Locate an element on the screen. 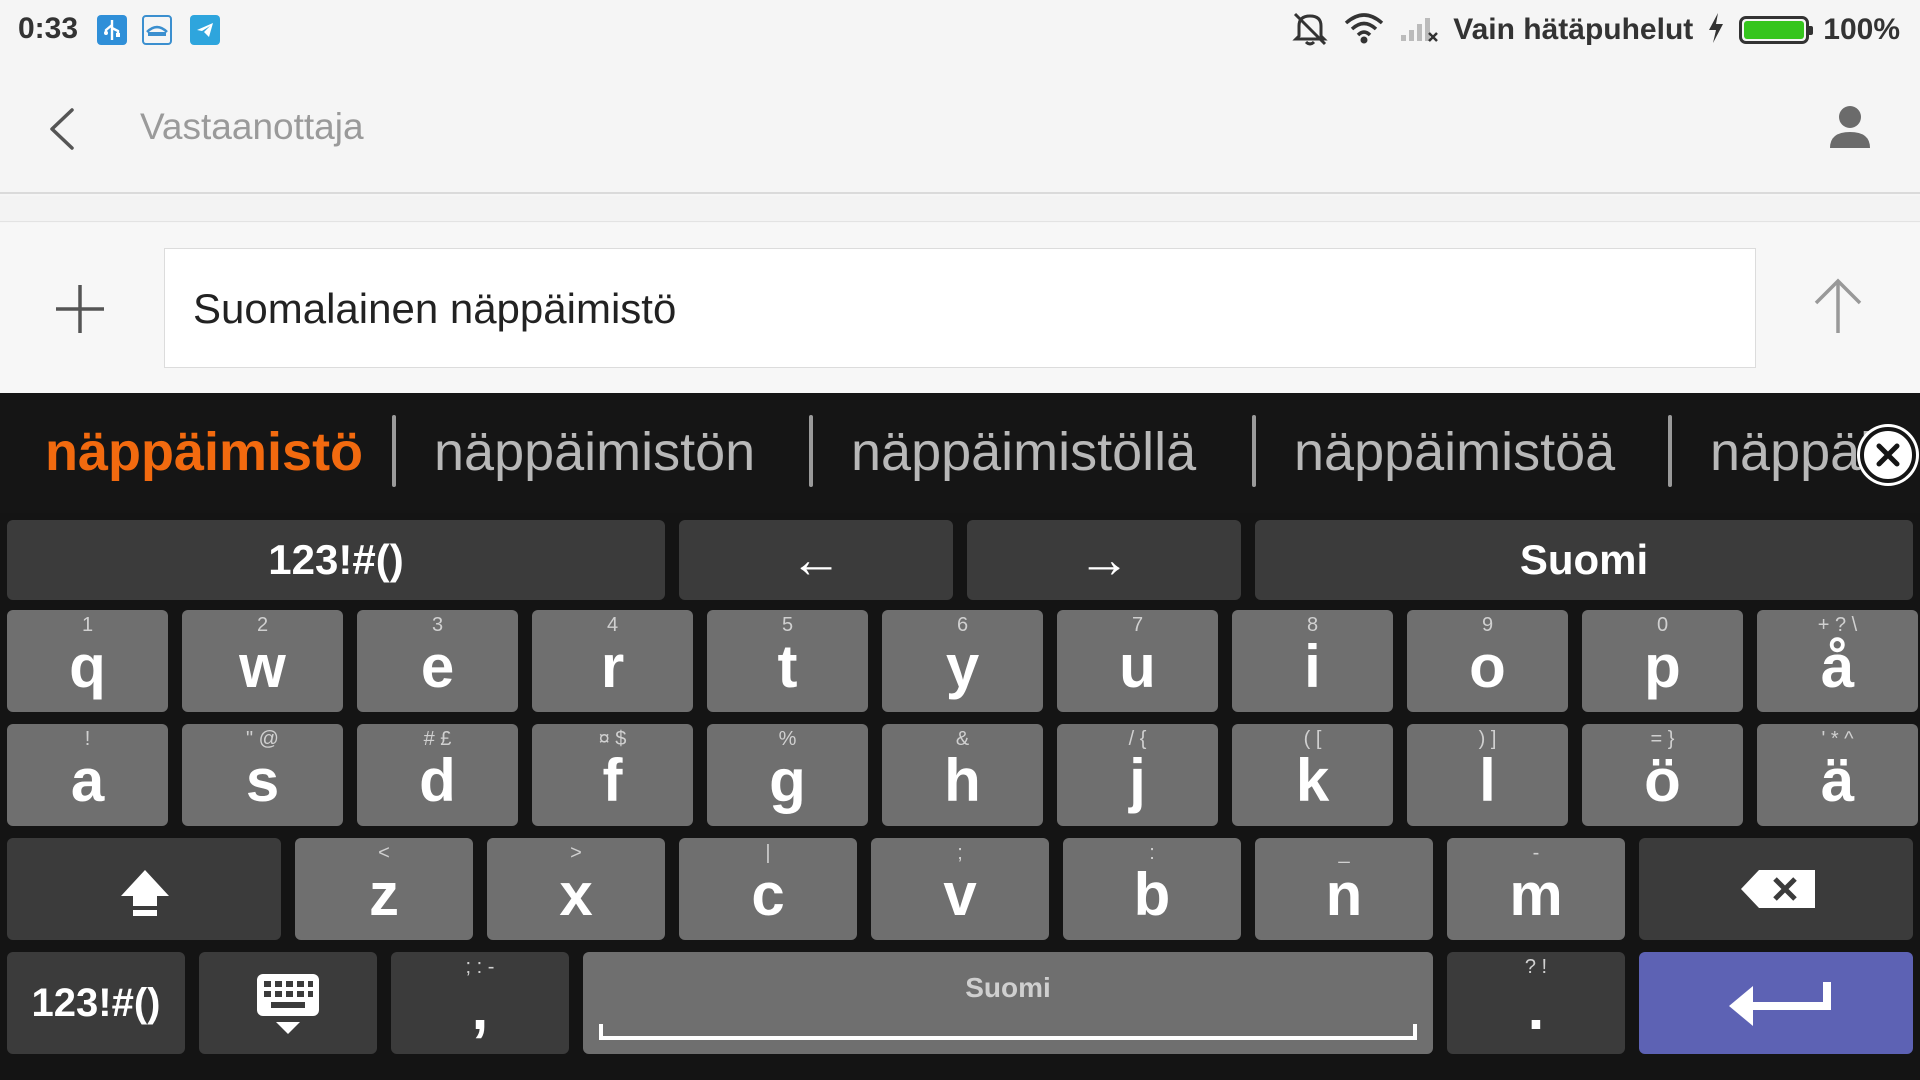 This screenshot has width=1920, height=1080. cursor-left-key: ← is located at coordinates (816, 560).